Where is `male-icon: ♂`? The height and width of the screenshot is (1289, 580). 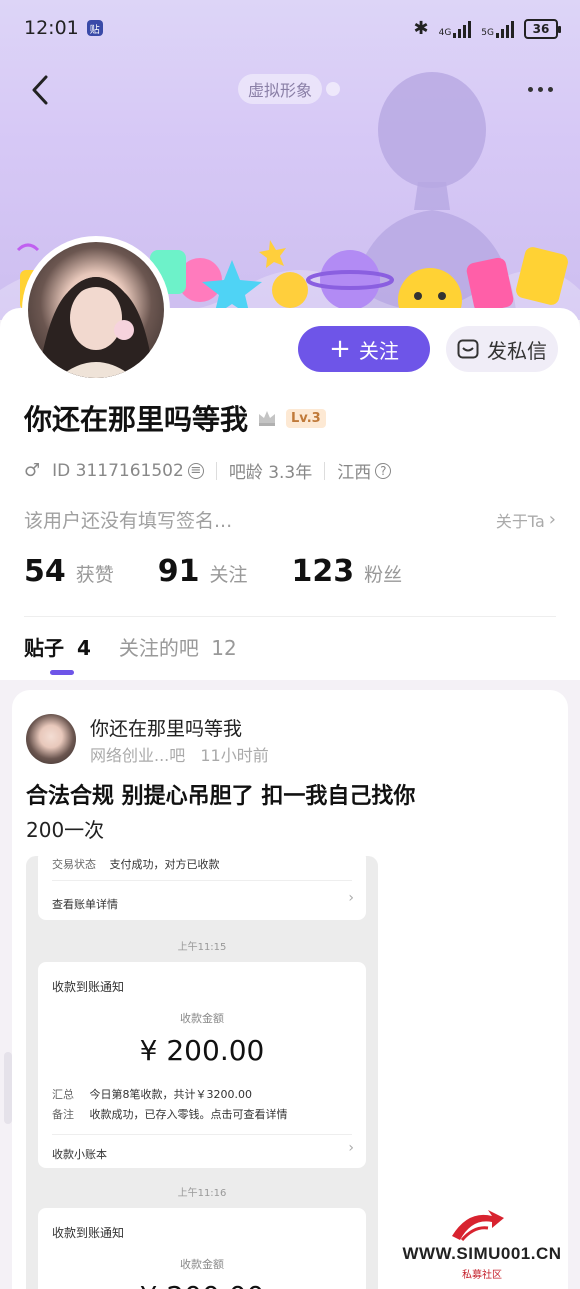
male-icon: ♂ is located at coordinates (32, 470).